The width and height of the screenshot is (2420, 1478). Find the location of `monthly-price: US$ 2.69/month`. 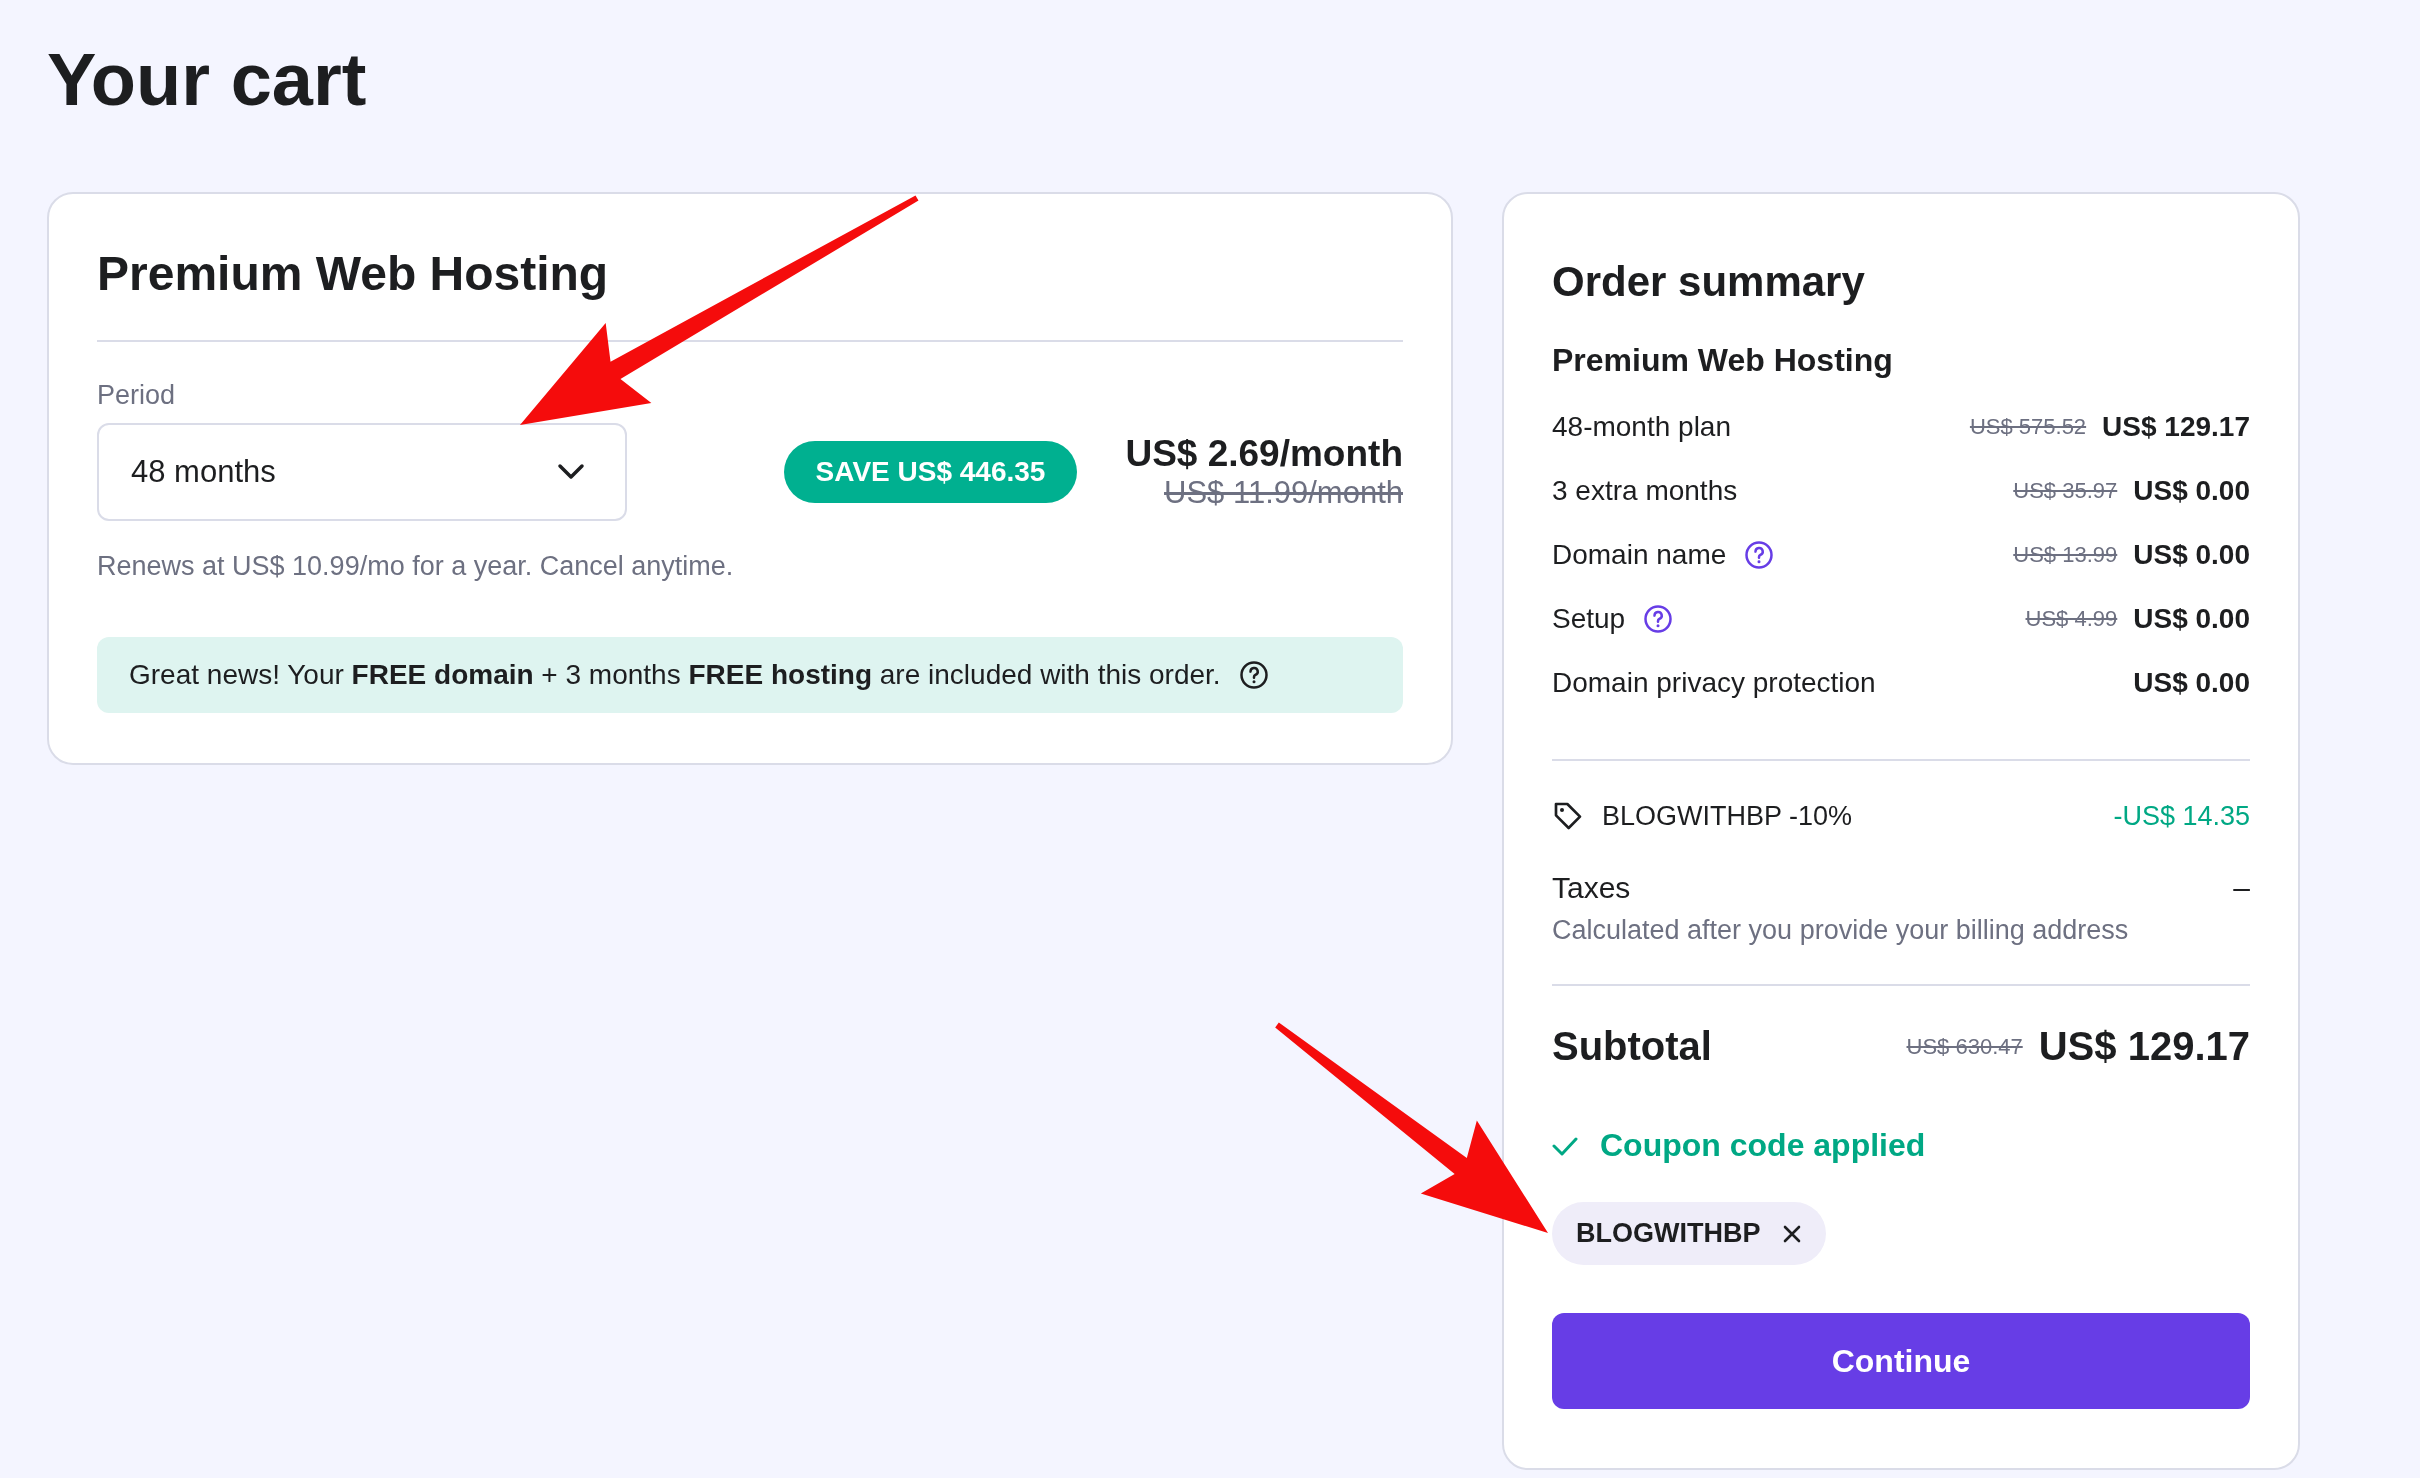

monthly-price: US$ 2.69/month is located at coordinates (1264, 454).